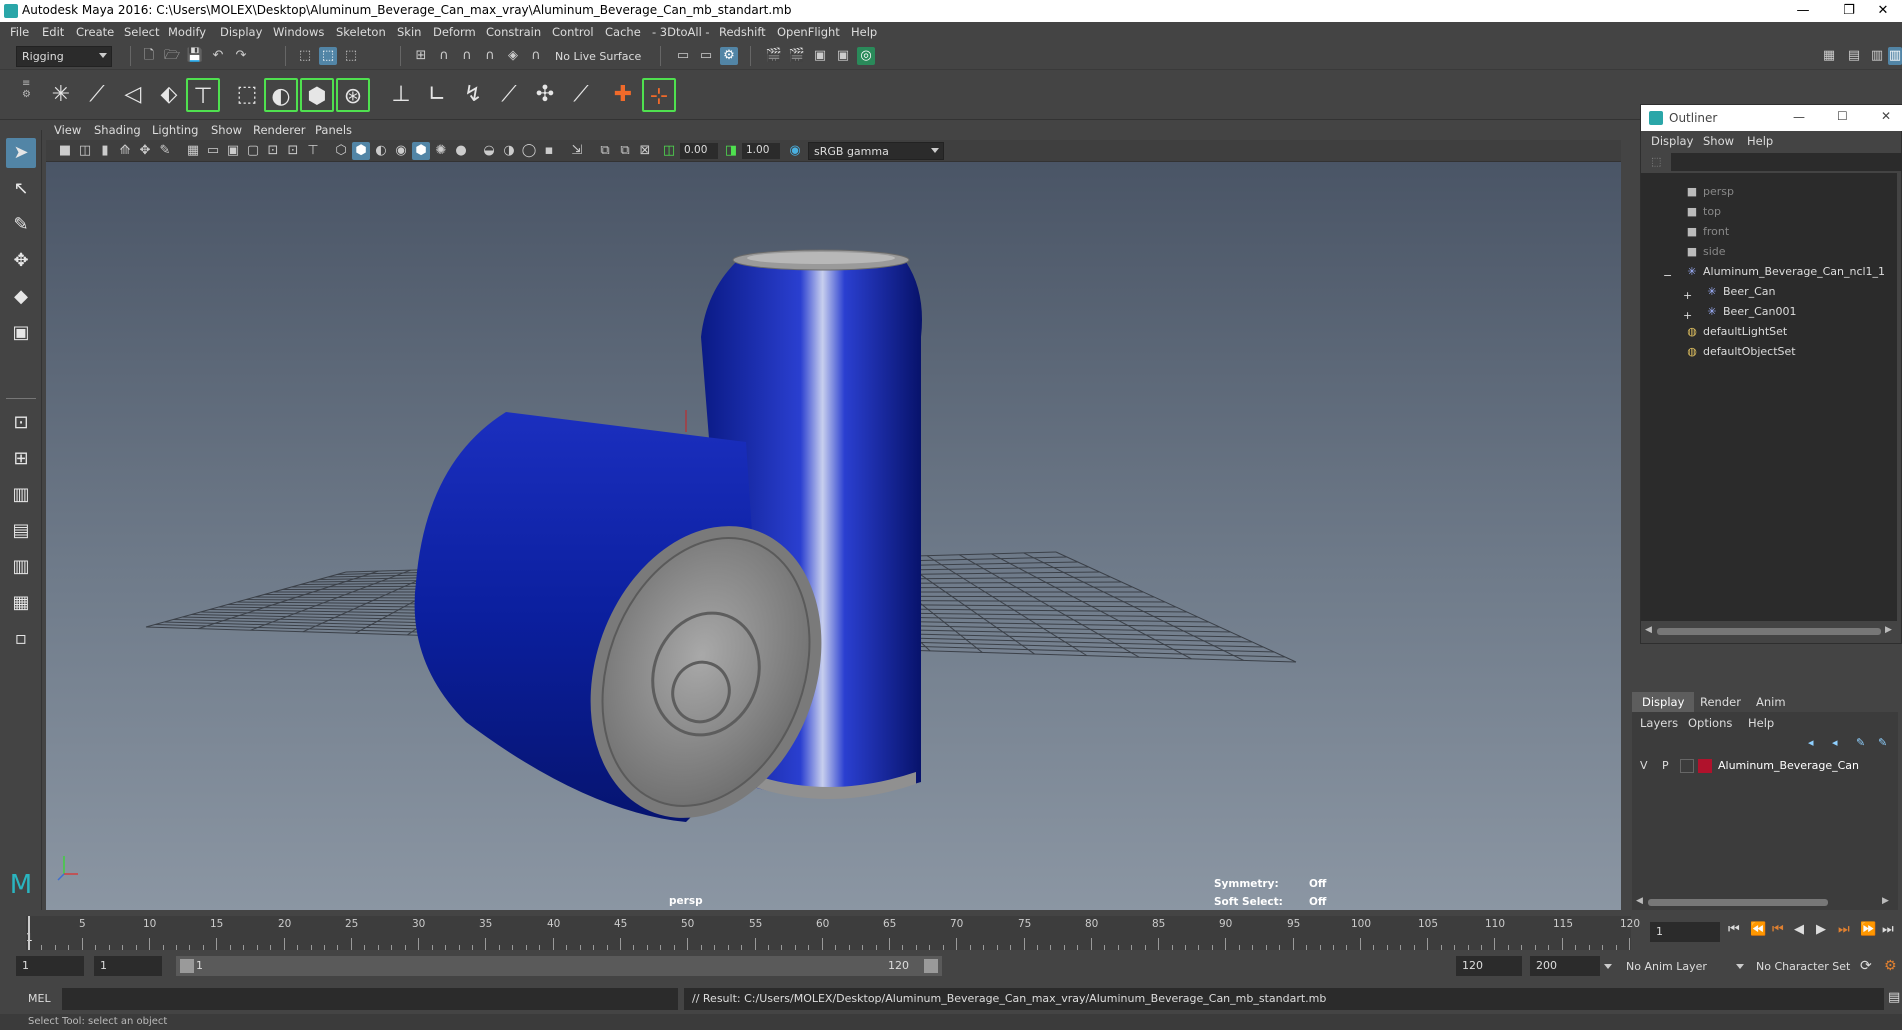 The image size is (1902, 1030). Describe the element at coordinates (1786, 162) in the screenshot. I see `outliner-search-input` at that location.